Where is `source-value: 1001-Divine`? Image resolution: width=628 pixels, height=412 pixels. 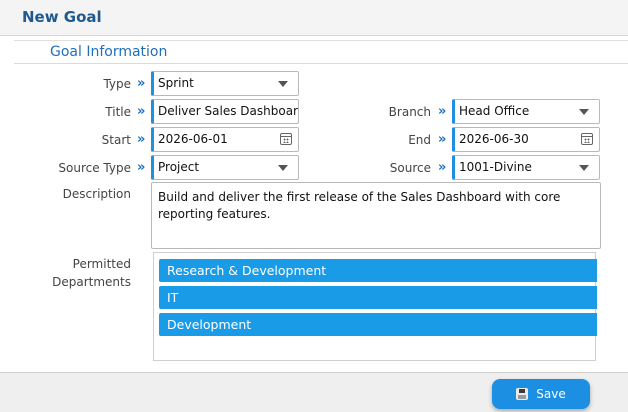 source-value: 1001-Divine is located at coordinates (495, 167).